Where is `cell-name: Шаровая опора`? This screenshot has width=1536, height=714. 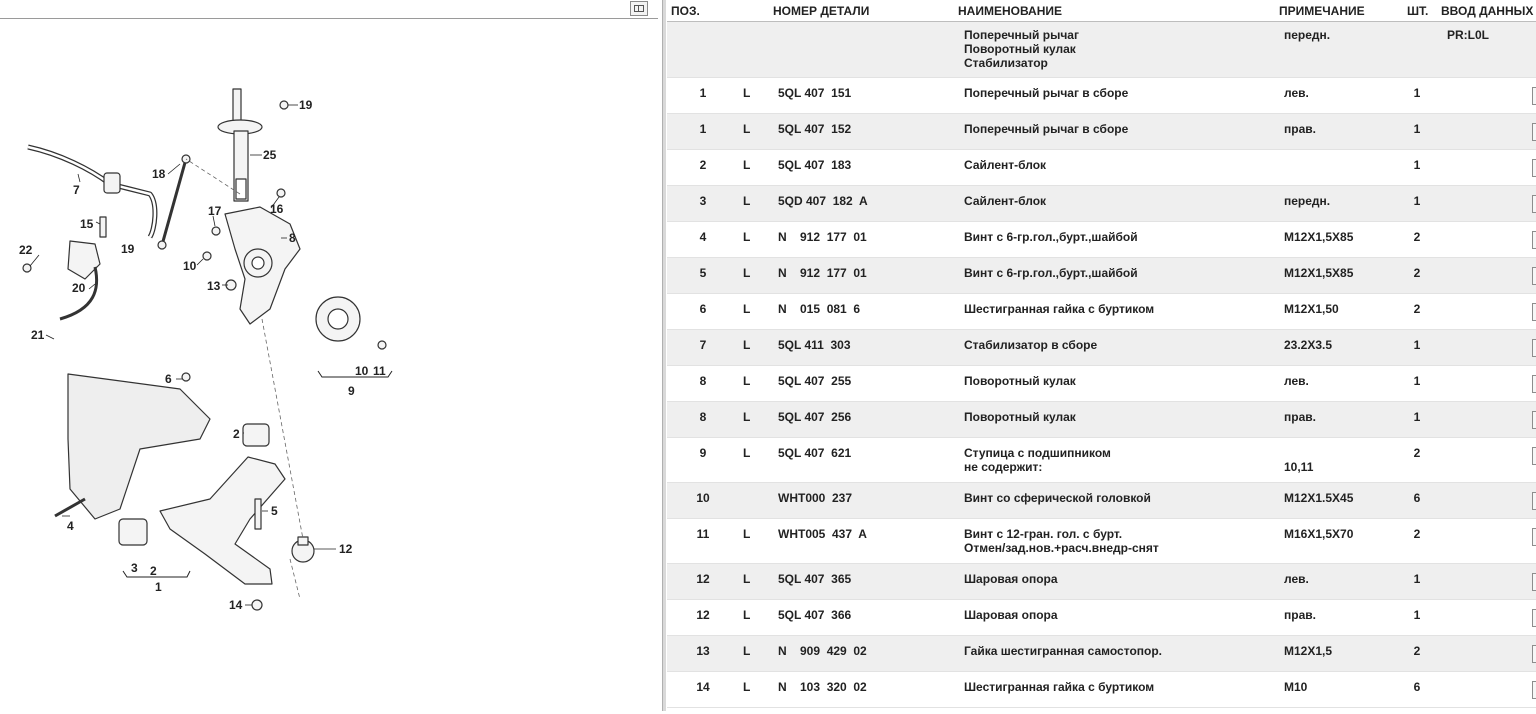 cell-name: Шаровая опора is located at coordinates (1011, 615).